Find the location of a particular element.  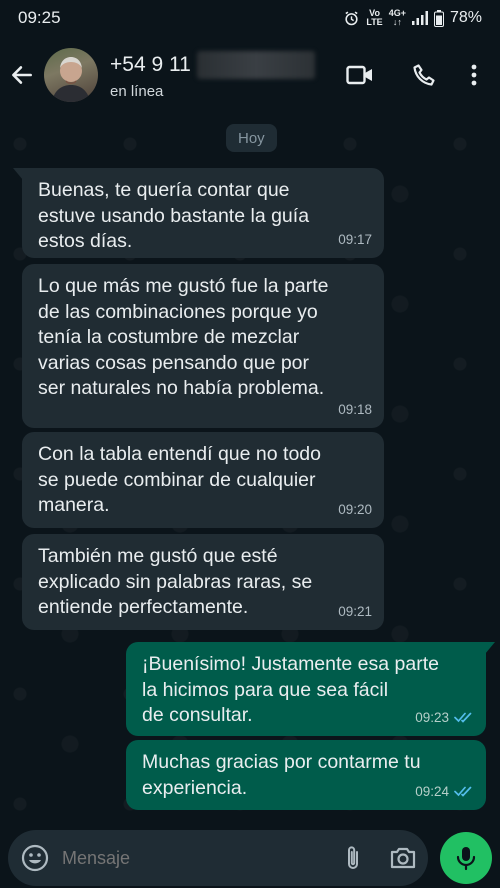

microphone-icon is located at coordinates (466, 859).